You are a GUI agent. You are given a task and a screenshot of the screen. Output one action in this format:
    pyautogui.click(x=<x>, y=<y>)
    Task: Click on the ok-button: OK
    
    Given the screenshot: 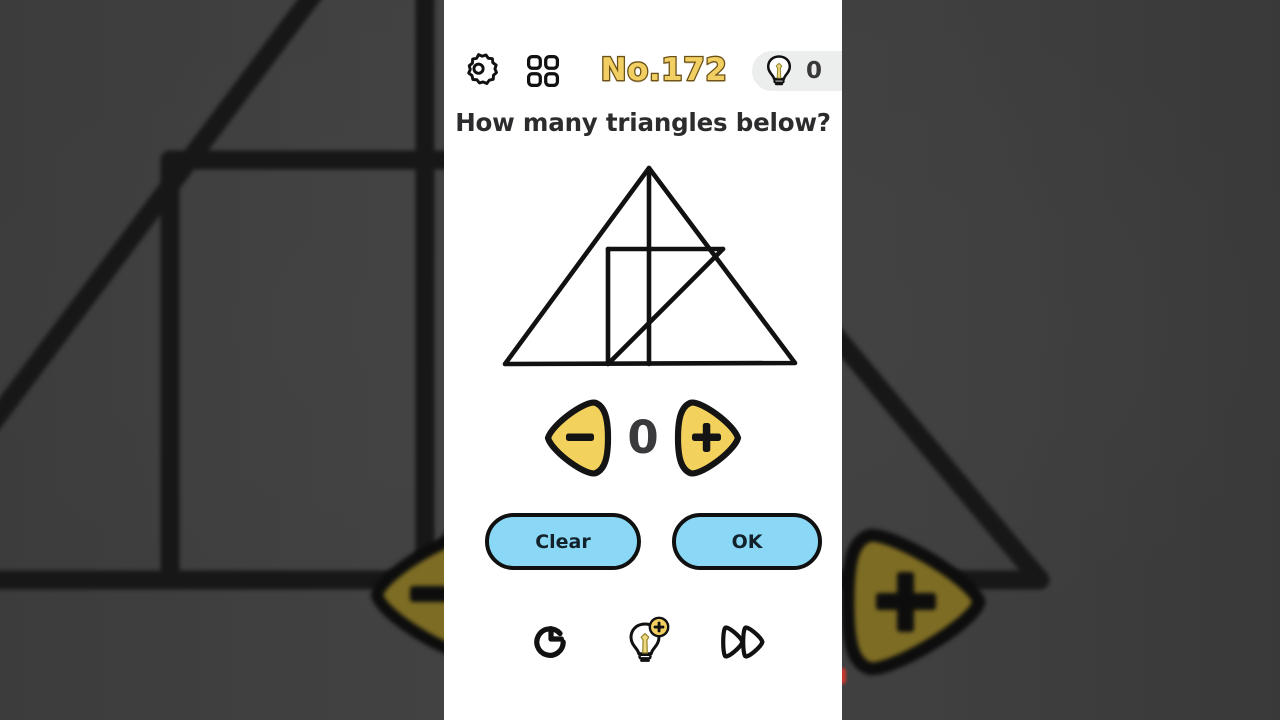 What is the action you would take?
    pyautogui.click(x=747, y=541)
    